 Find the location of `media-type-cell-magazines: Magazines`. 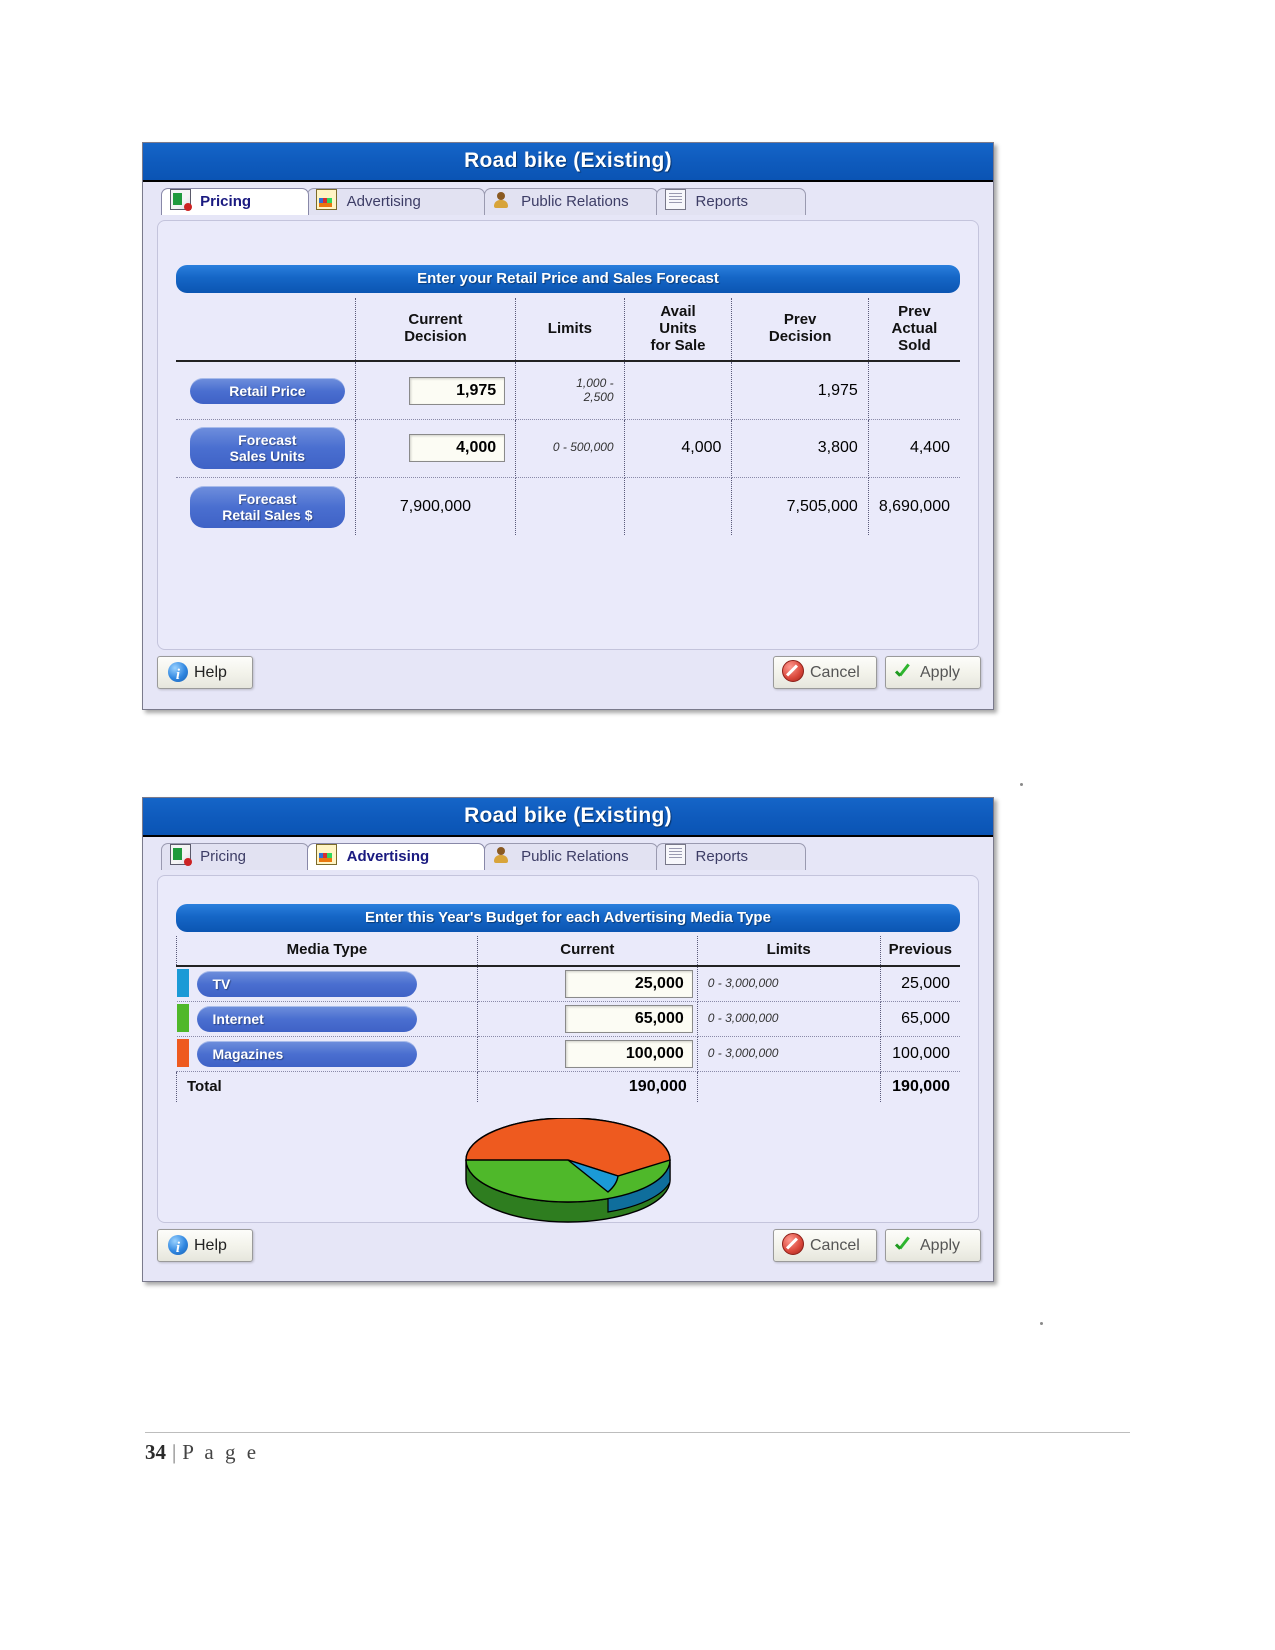

media-type-cell-magazines: Magazines is located at coordinates (327, 1054).